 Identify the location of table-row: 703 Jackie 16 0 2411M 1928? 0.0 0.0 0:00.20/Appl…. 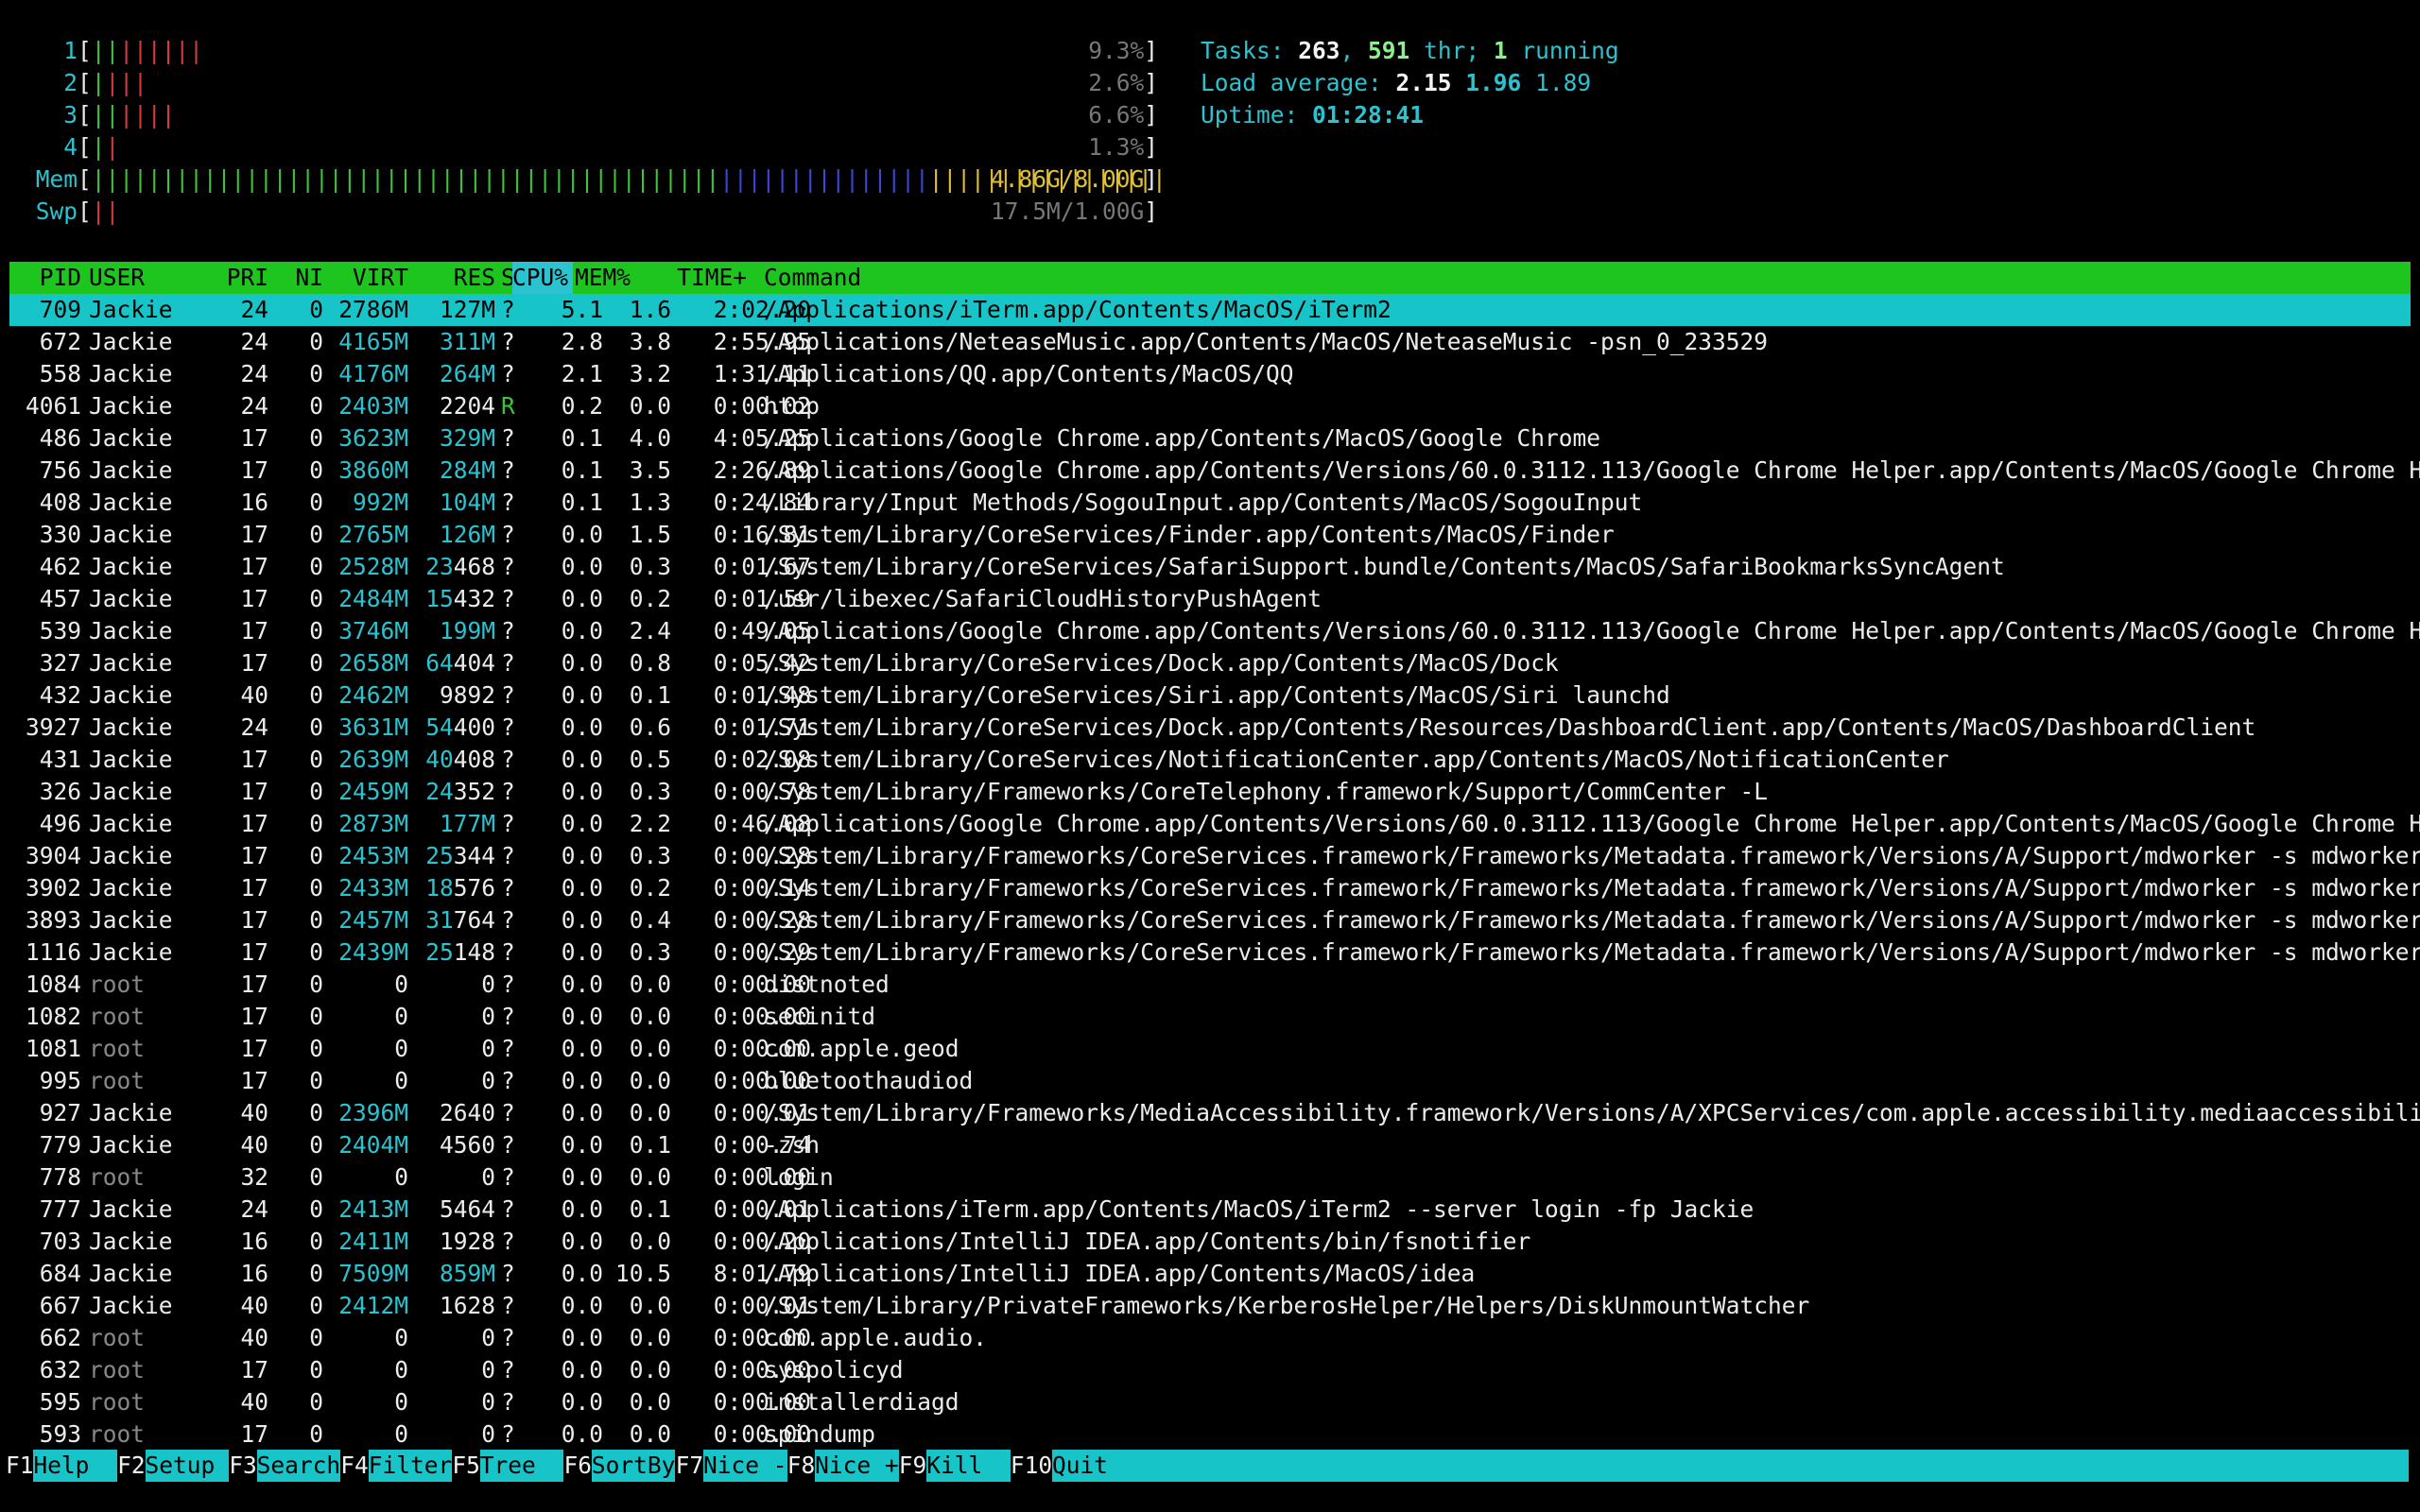
(1210, 1242).